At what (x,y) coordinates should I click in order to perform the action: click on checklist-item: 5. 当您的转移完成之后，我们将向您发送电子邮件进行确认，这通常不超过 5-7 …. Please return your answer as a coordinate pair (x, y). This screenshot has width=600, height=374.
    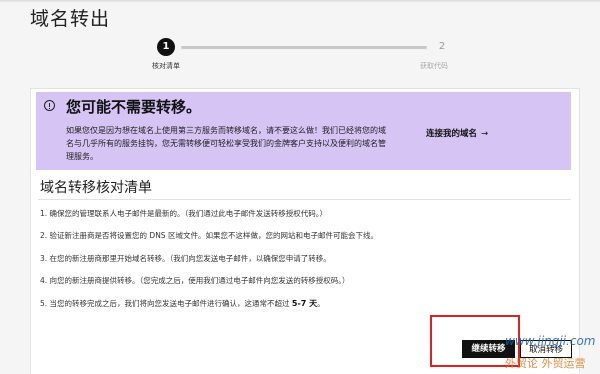
    Looking at the image, I should click on (275, 304).